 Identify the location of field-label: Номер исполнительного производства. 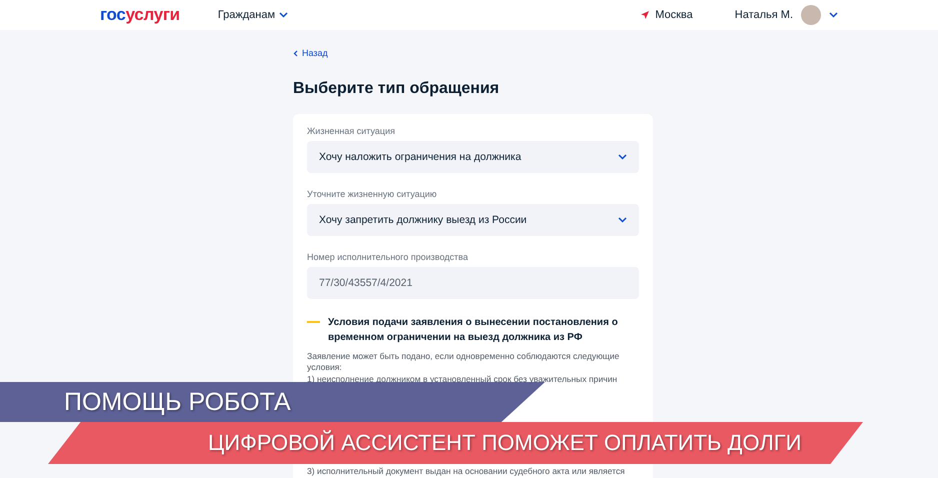
(388, 257).